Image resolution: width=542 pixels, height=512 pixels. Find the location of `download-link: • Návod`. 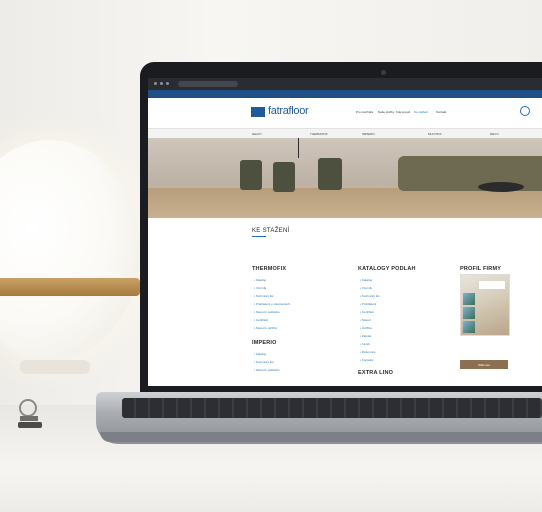

download-link: • Návod is located at coordinates (365, 320).